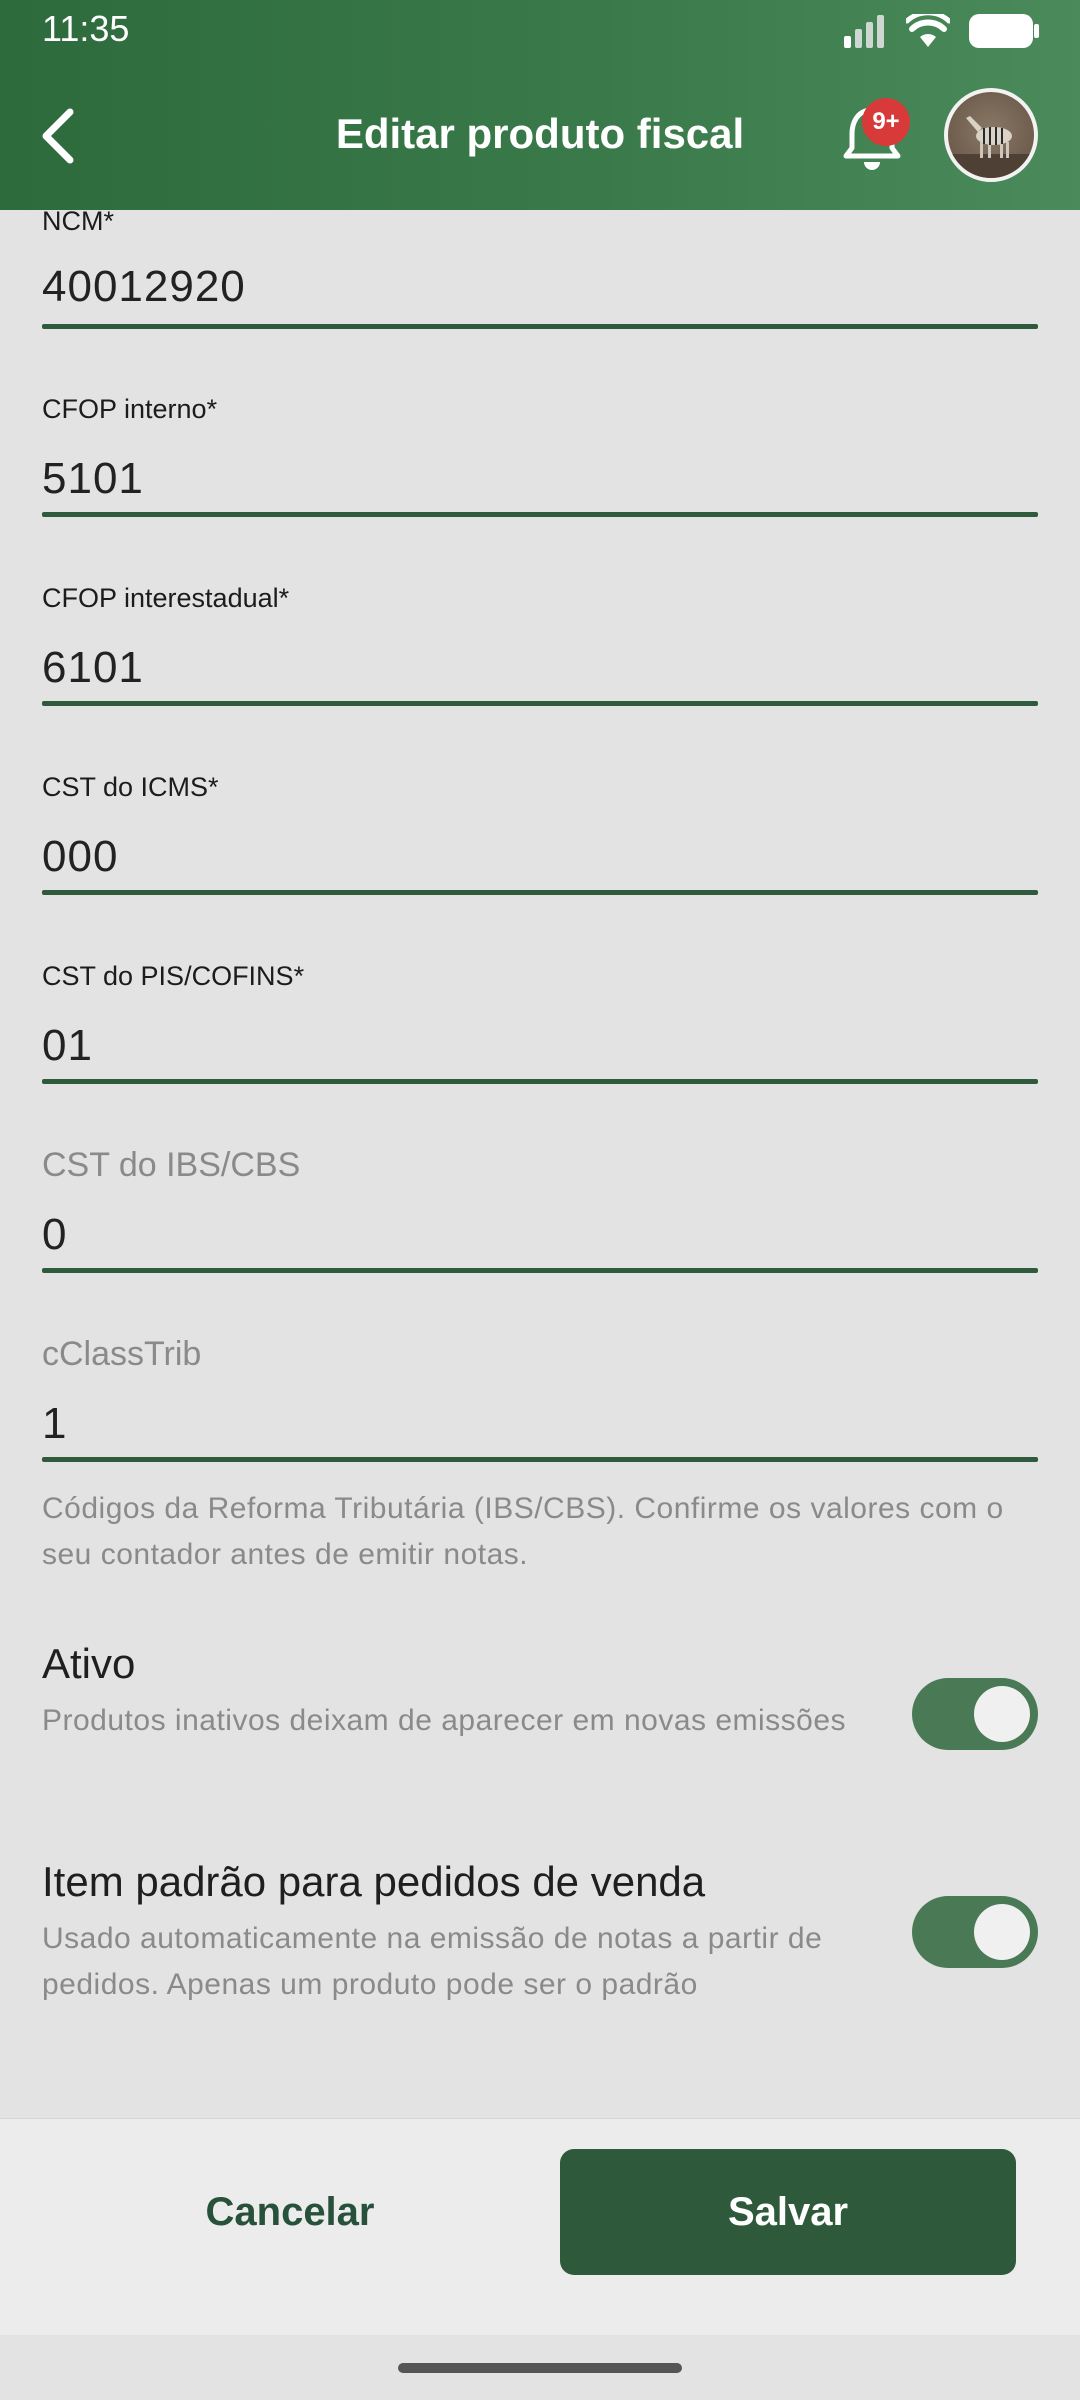  What do you see at coordinates (80, 857) in the screenshot?
I see `field-value: 000` at bounding box center [80, 857].